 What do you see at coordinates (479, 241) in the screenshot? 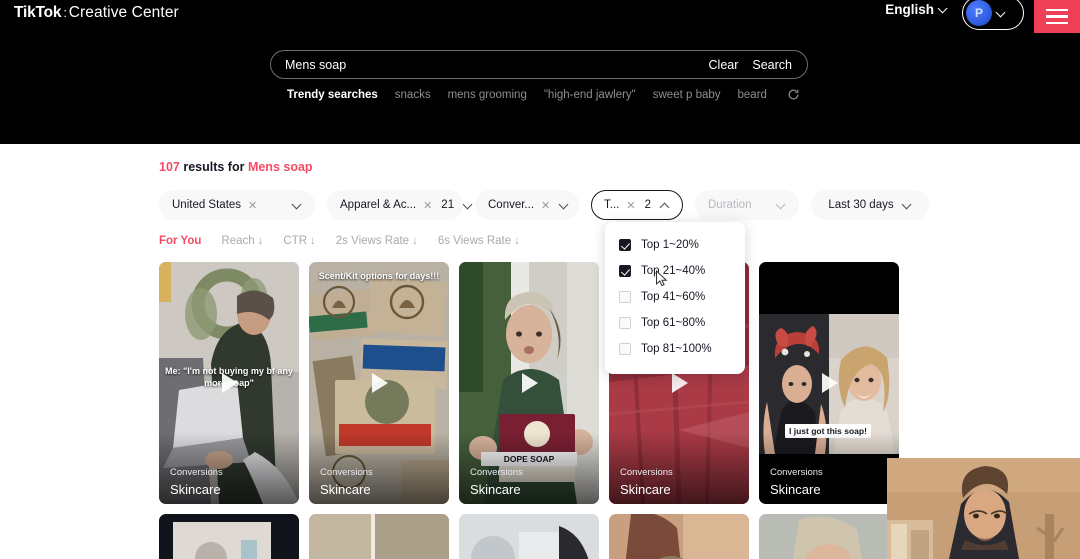
I see `sort-6s-views-rate: 6s Views Rate ↓` at bounding box center [479, 241].